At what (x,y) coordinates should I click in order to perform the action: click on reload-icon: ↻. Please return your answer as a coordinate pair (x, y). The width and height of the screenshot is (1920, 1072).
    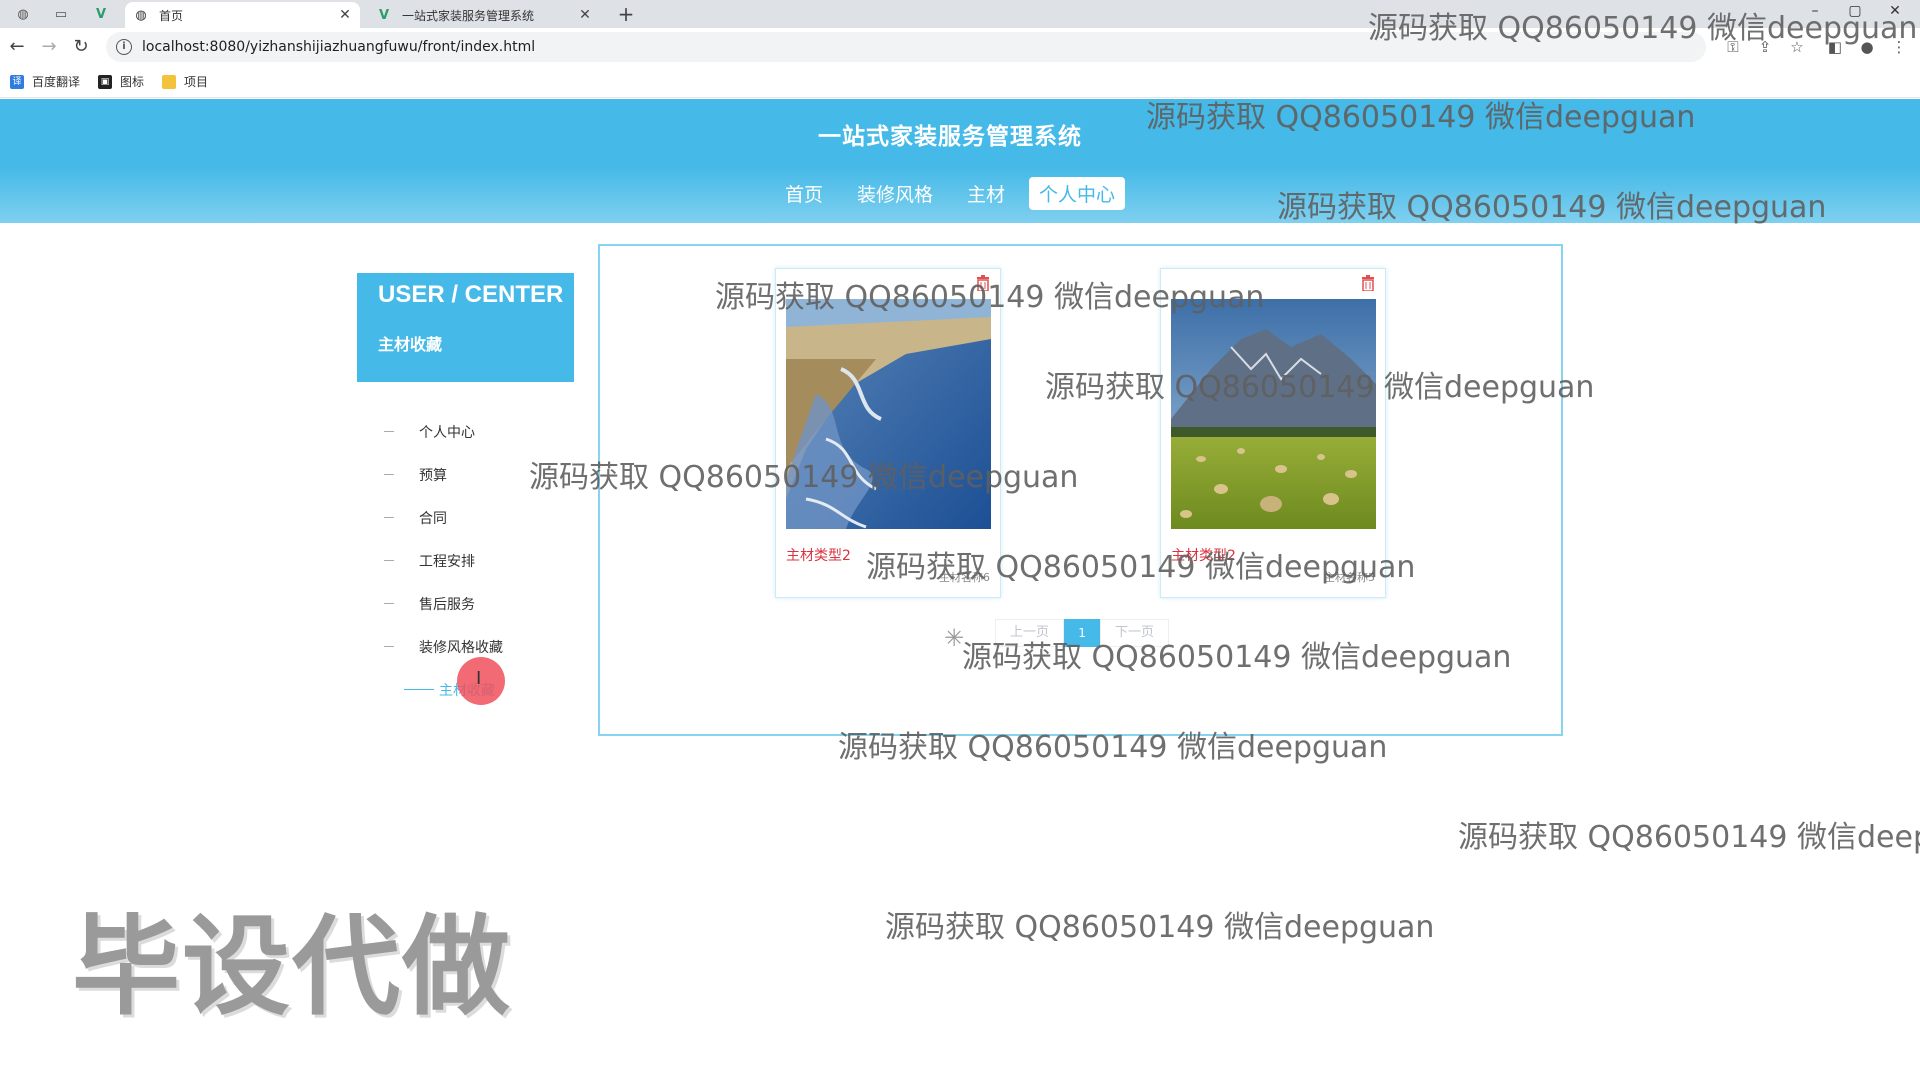
    Looking at the image, I should click on (81, 47).